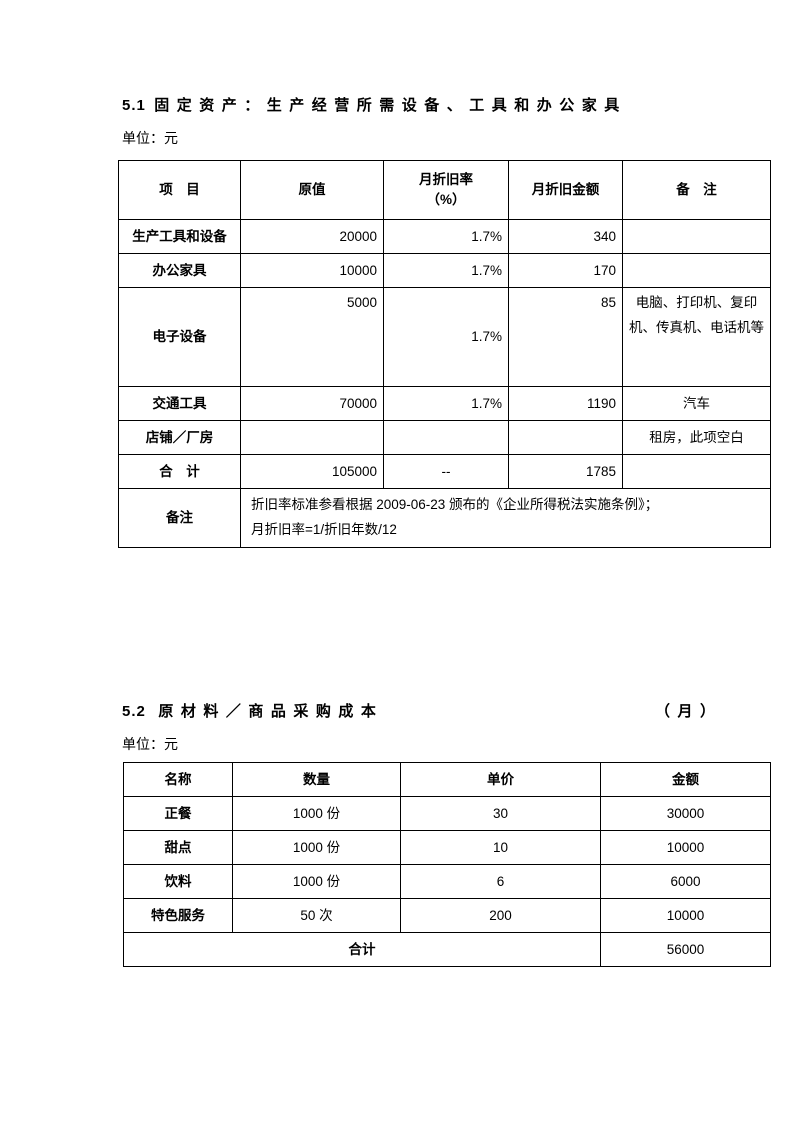 The width and height of the screenshot is (794, 1123). Describe the element at coordinates (179, 518) in the screenshot. I see `footnote-label: 备注` at that location.